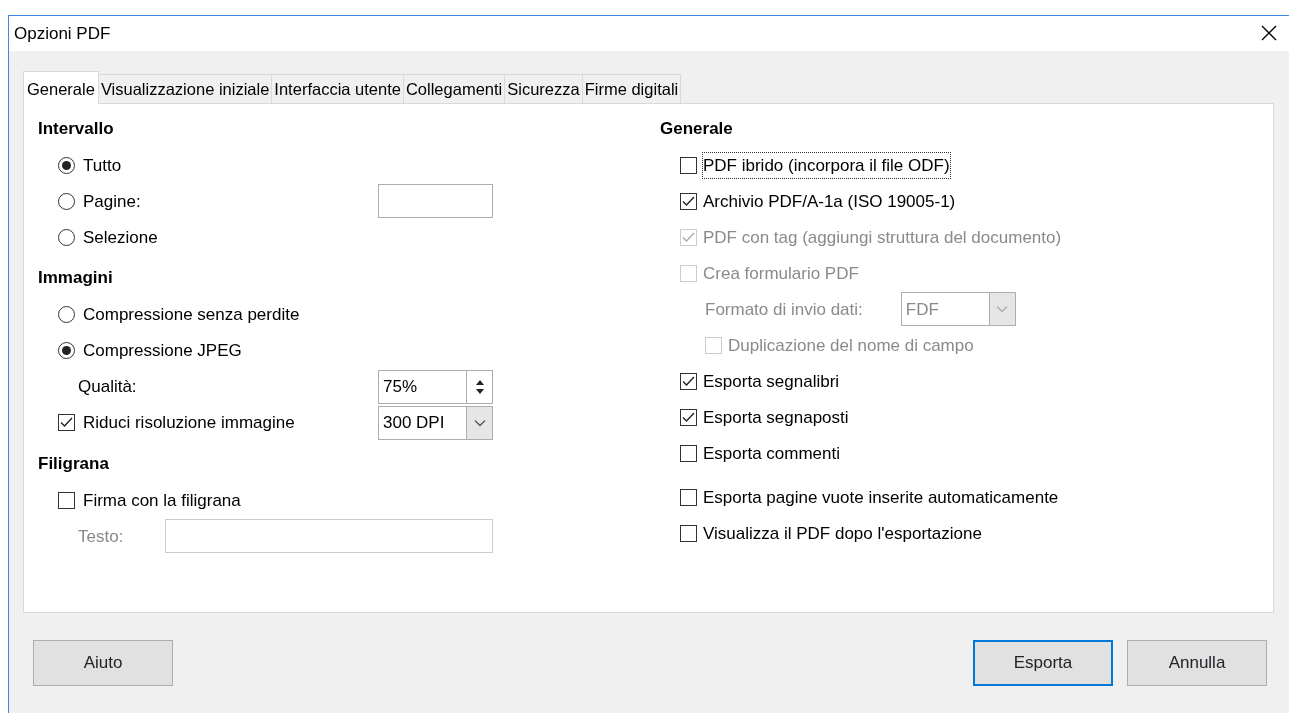 The height and width of the screenshot is (713, 1289). Describe the element at coordinates (776, 417) in the screenshot. I see `option-label: Esporta segnaposti` at that location.